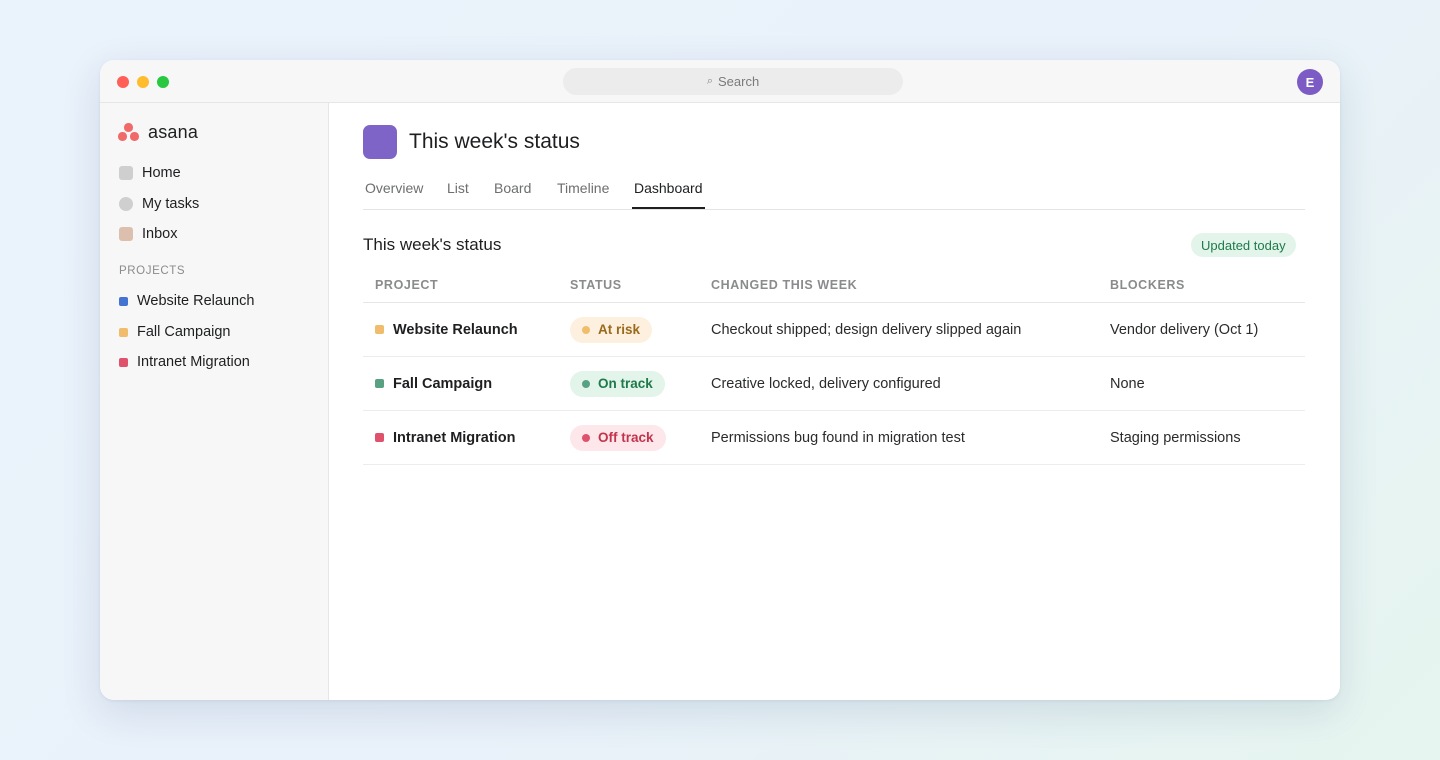 The width and height of the screenshot is (1440, 760). I want to click on avatar: E, so click(1310, 82).